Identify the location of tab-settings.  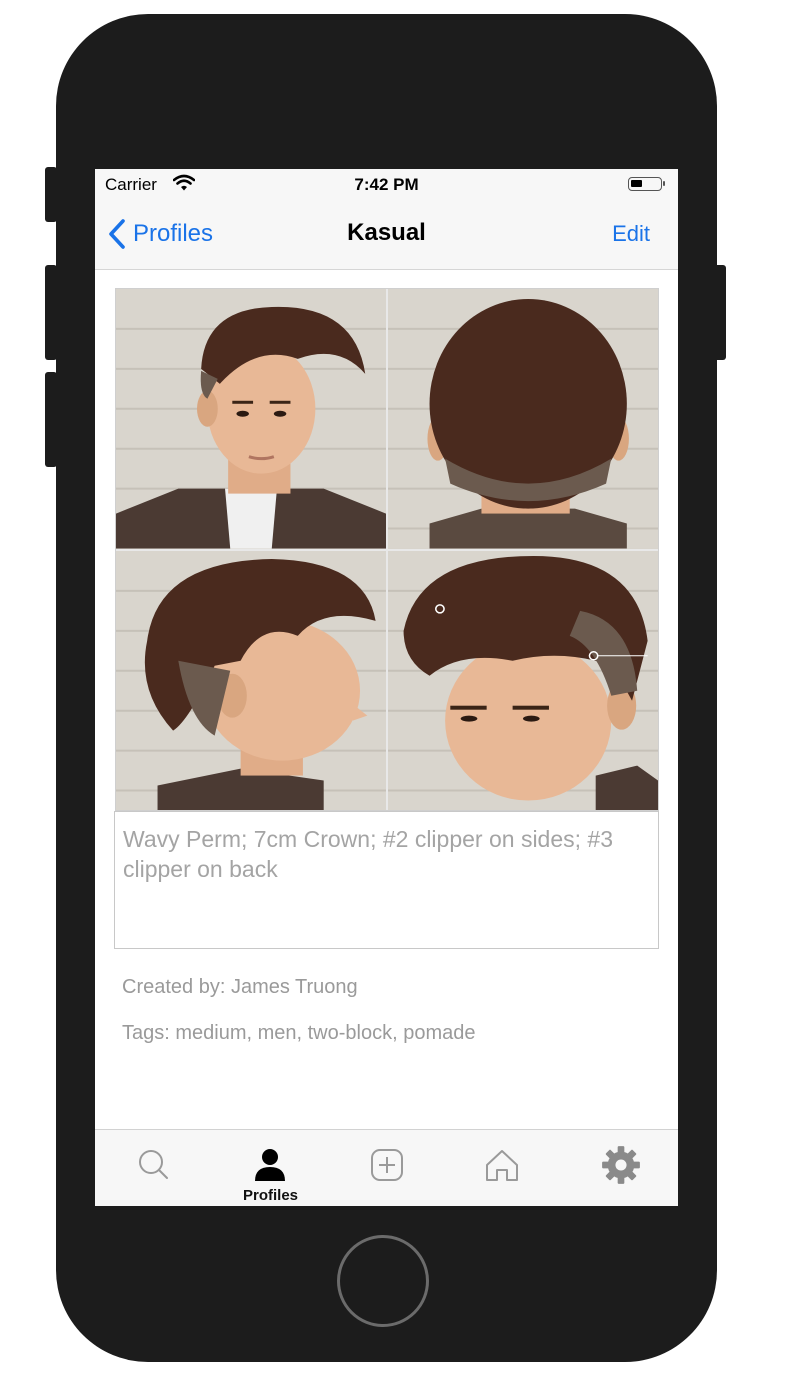
(620, 1168).